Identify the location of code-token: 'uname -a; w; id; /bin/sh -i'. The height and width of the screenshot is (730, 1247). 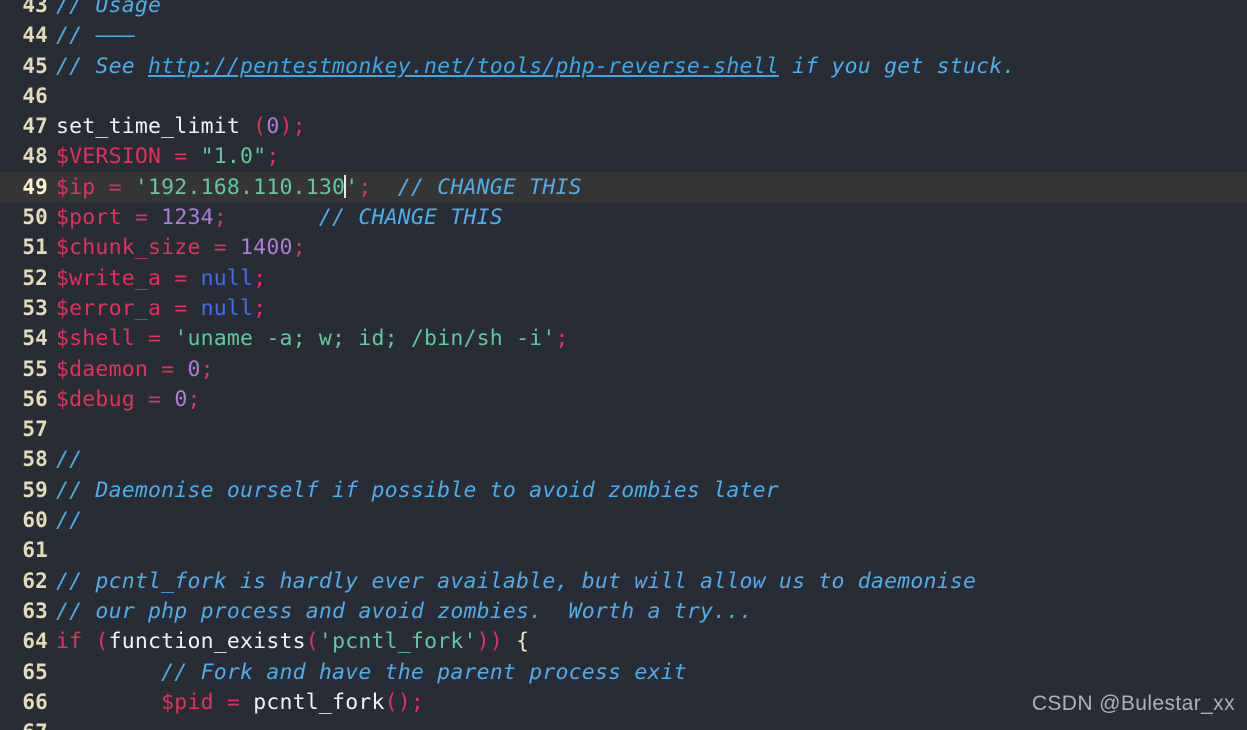
(365, 339).